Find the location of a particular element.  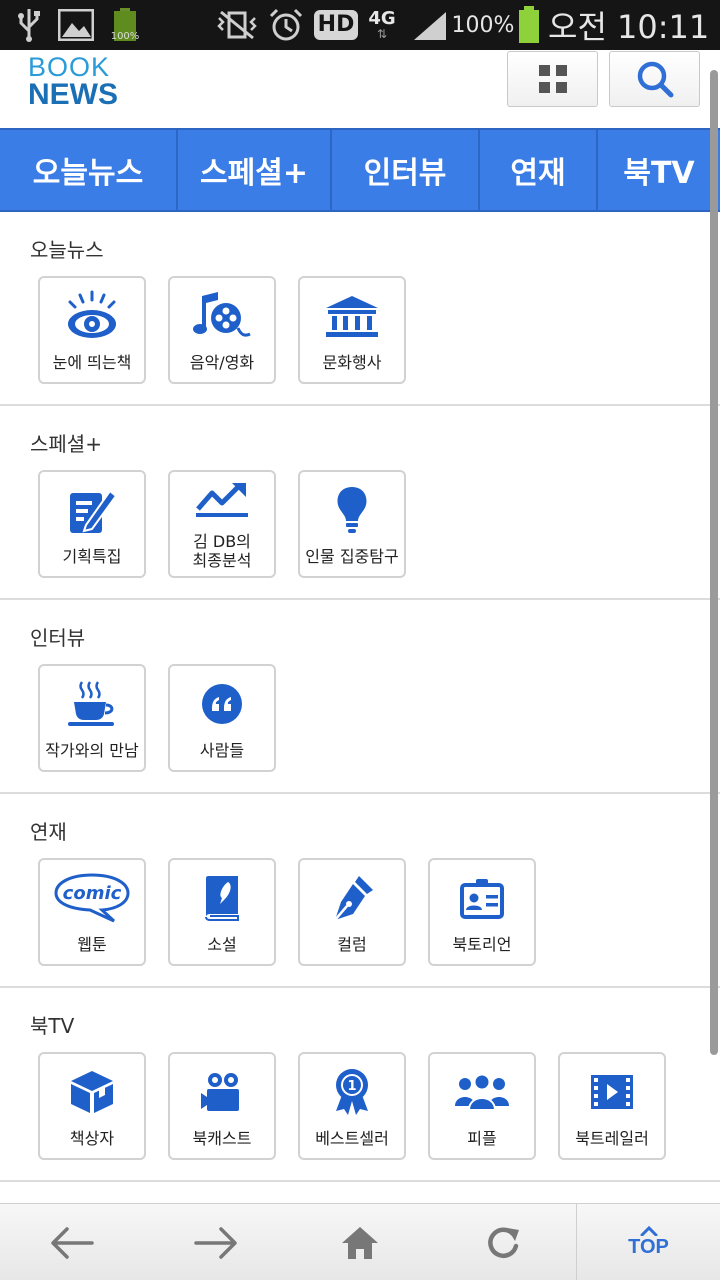

section-title: 북TV is located at coordinates (52, 1026).